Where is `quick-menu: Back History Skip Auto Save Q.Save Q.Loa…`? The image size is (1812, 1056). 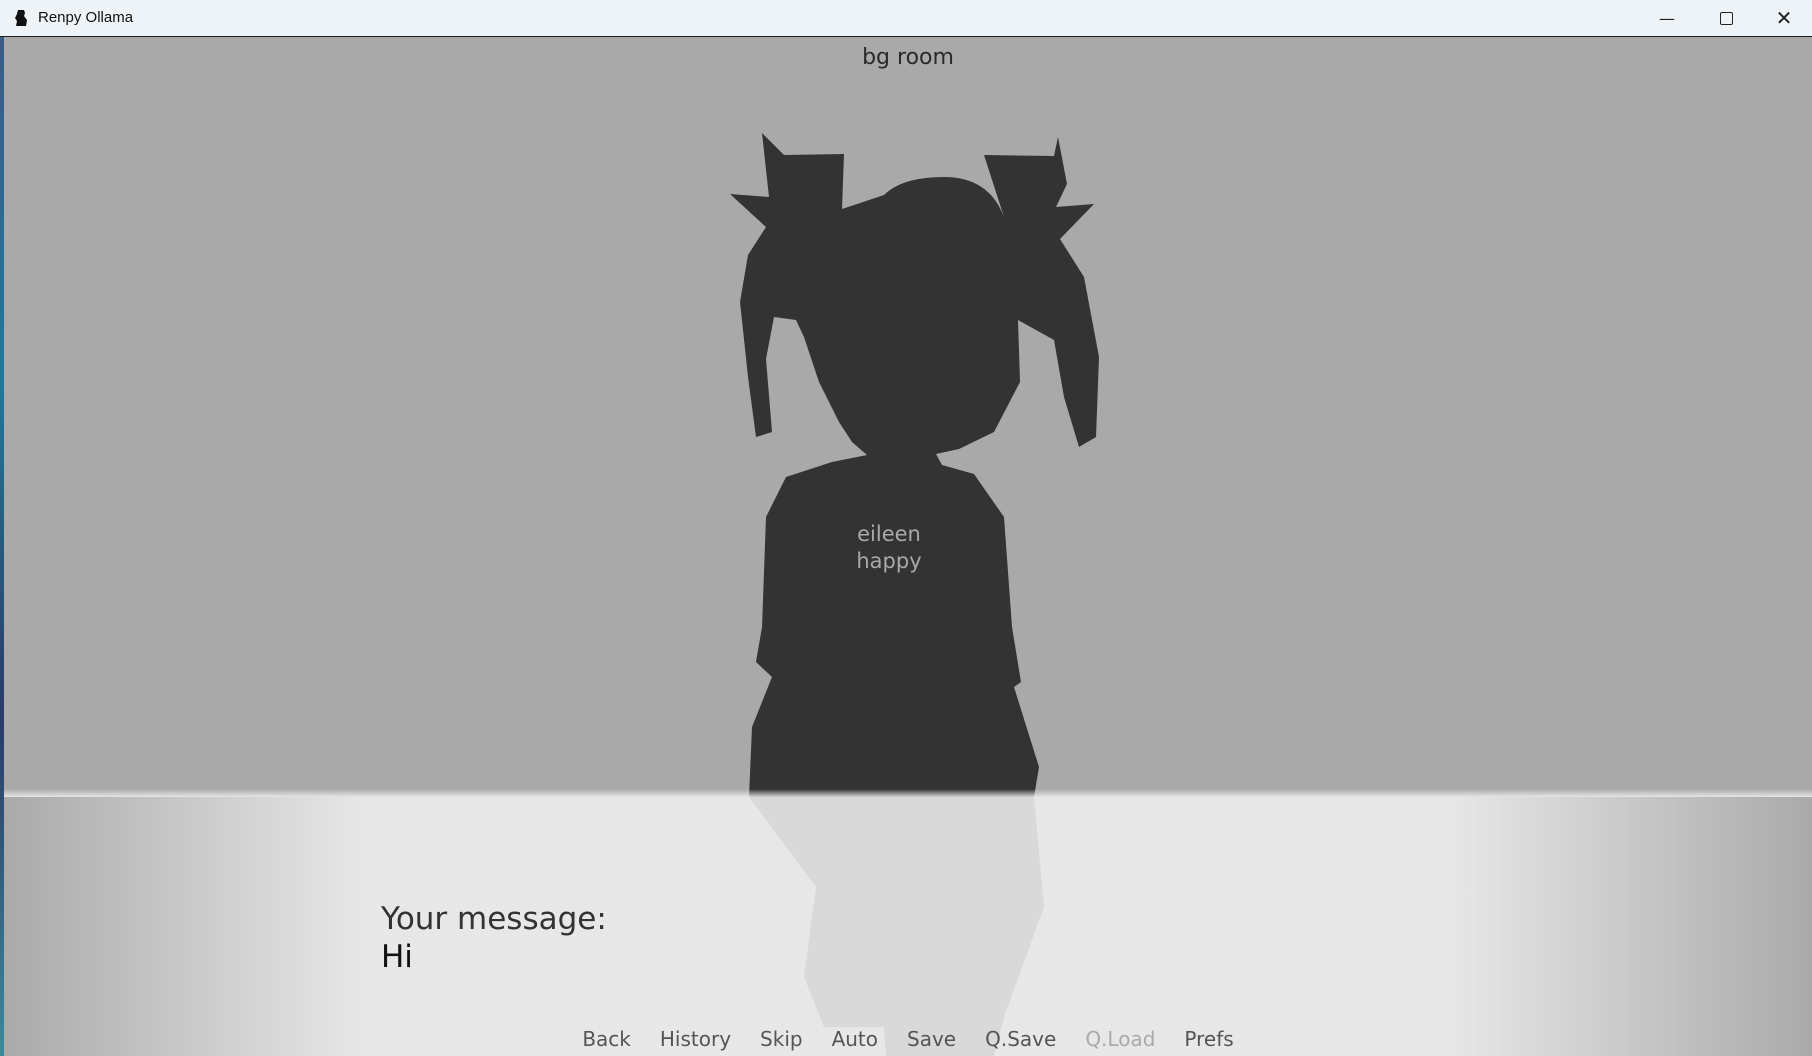
quick-menu: Back History Skip Auto Save Q.Save Q.Loa… is located at coordinates (908, 1039).